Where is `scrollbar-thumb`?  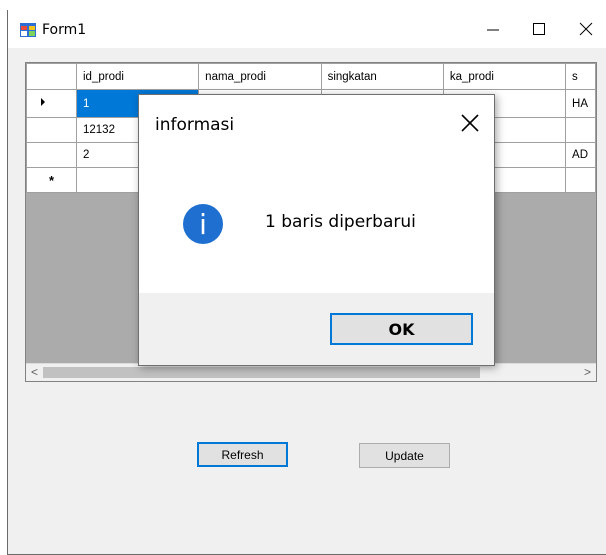
scrollbar-thumb is located at coordinates (261, 372).